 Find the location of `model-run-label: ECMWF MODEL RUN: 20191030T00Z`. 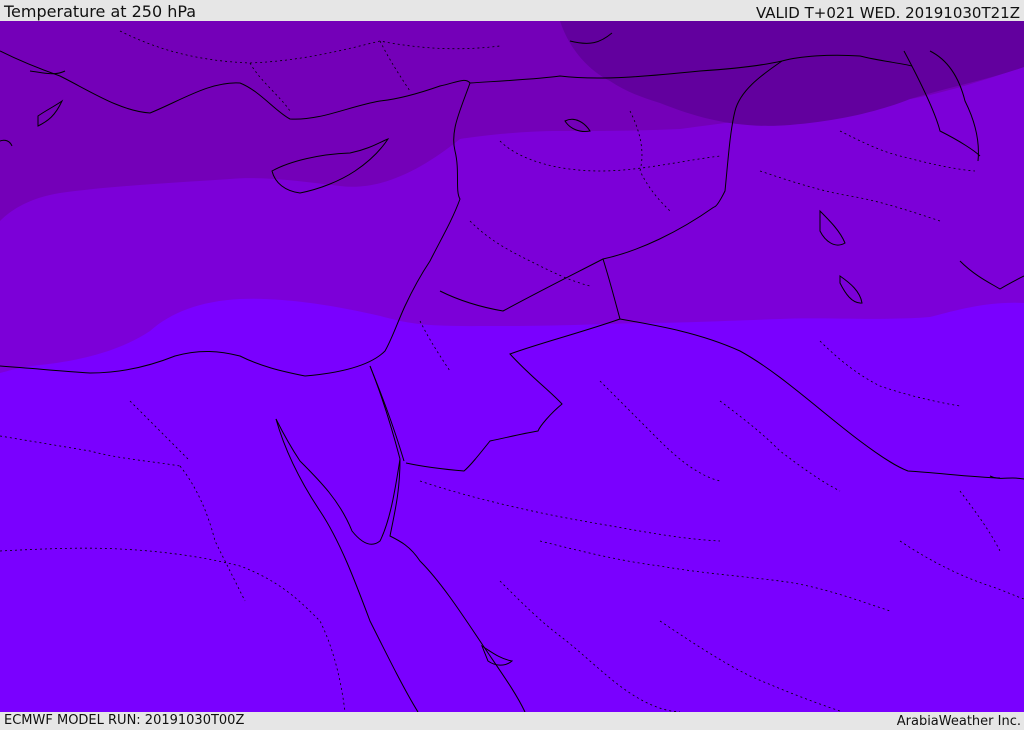

model-run-label: ECMWF MODEL RUN: 20191030T00Z is located at coordinates (124, 720).